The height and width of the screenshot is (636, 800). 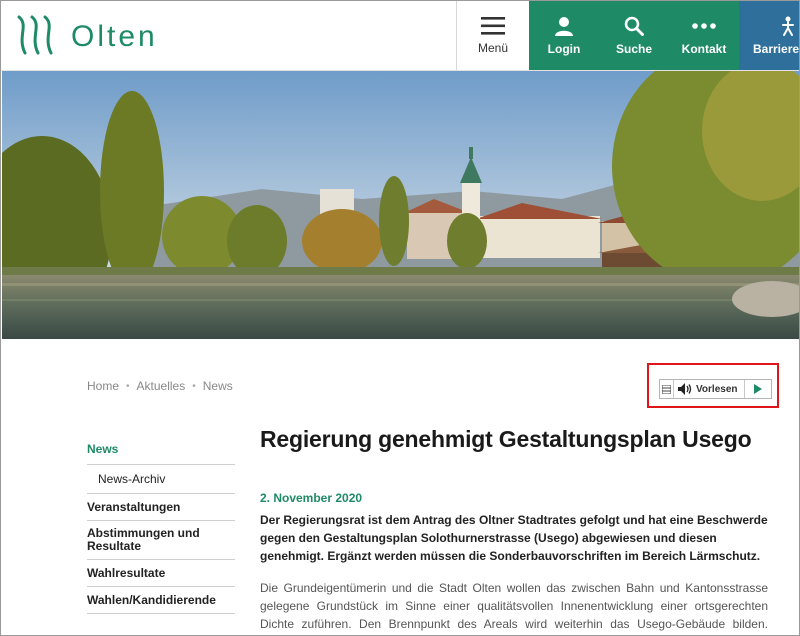 What do you see at coordinates (103, 386) in the screenshot?
I see `breadcrumb-home: Home` at bounding box center [103, 386].